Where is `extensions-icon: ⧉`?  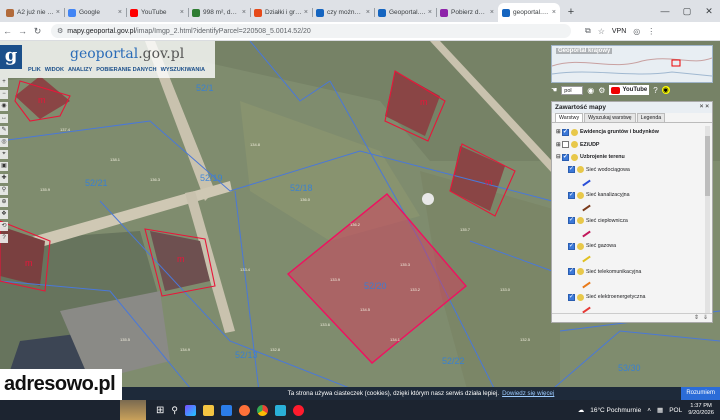
extensions-icon: ⧉ is located at coordinates (588, 31).